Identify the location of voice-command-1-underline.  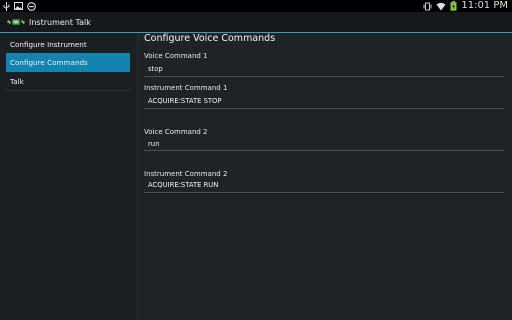
(324, 76).